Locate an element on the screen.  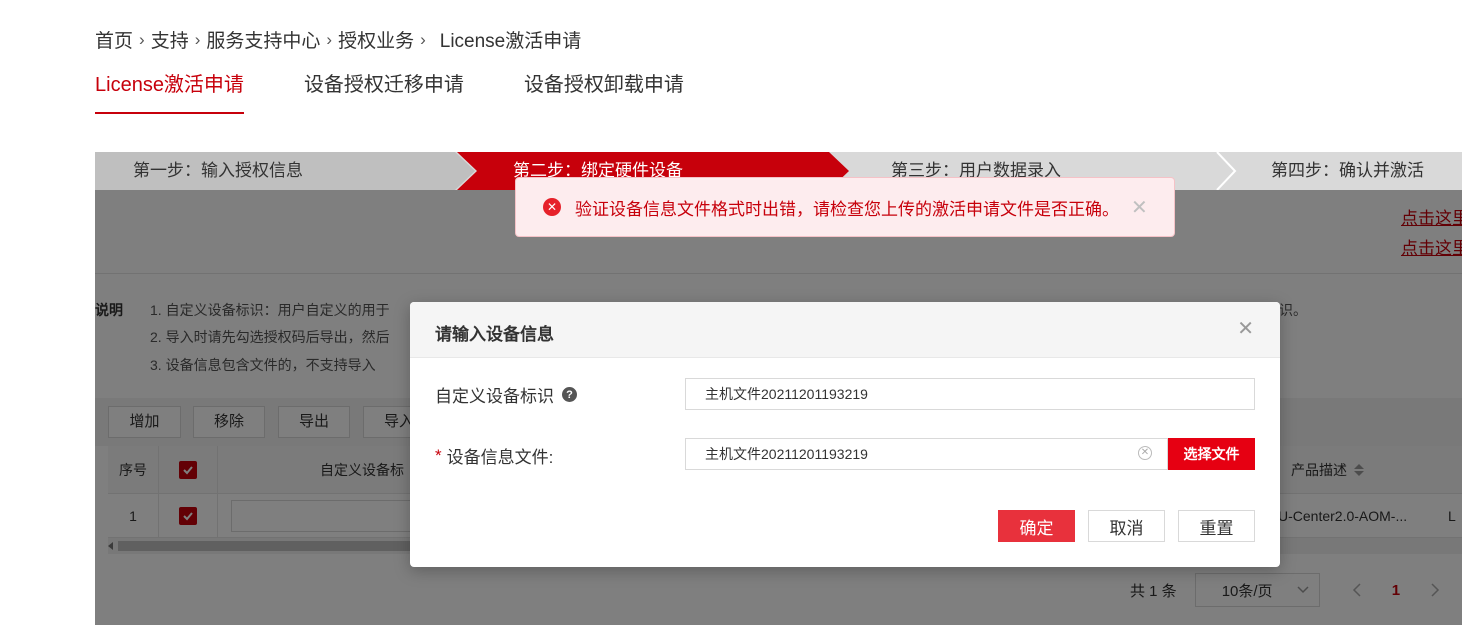
clear-icon: ✕ is located at coordinates (1145, 453).